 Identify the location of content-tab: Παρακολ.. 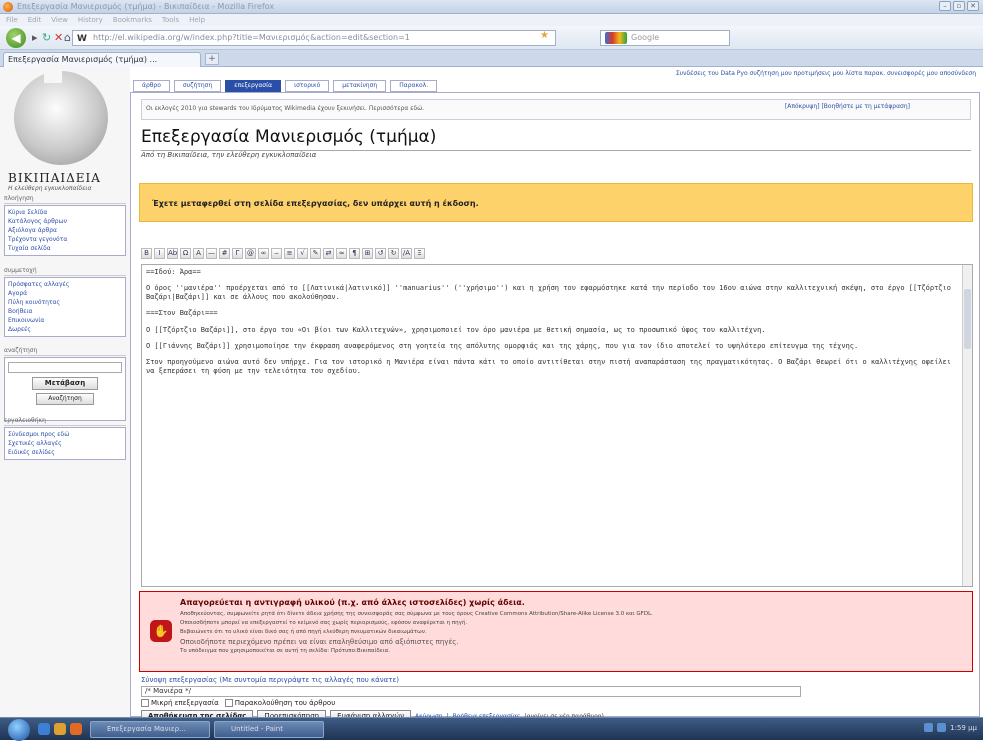
(414, 86).